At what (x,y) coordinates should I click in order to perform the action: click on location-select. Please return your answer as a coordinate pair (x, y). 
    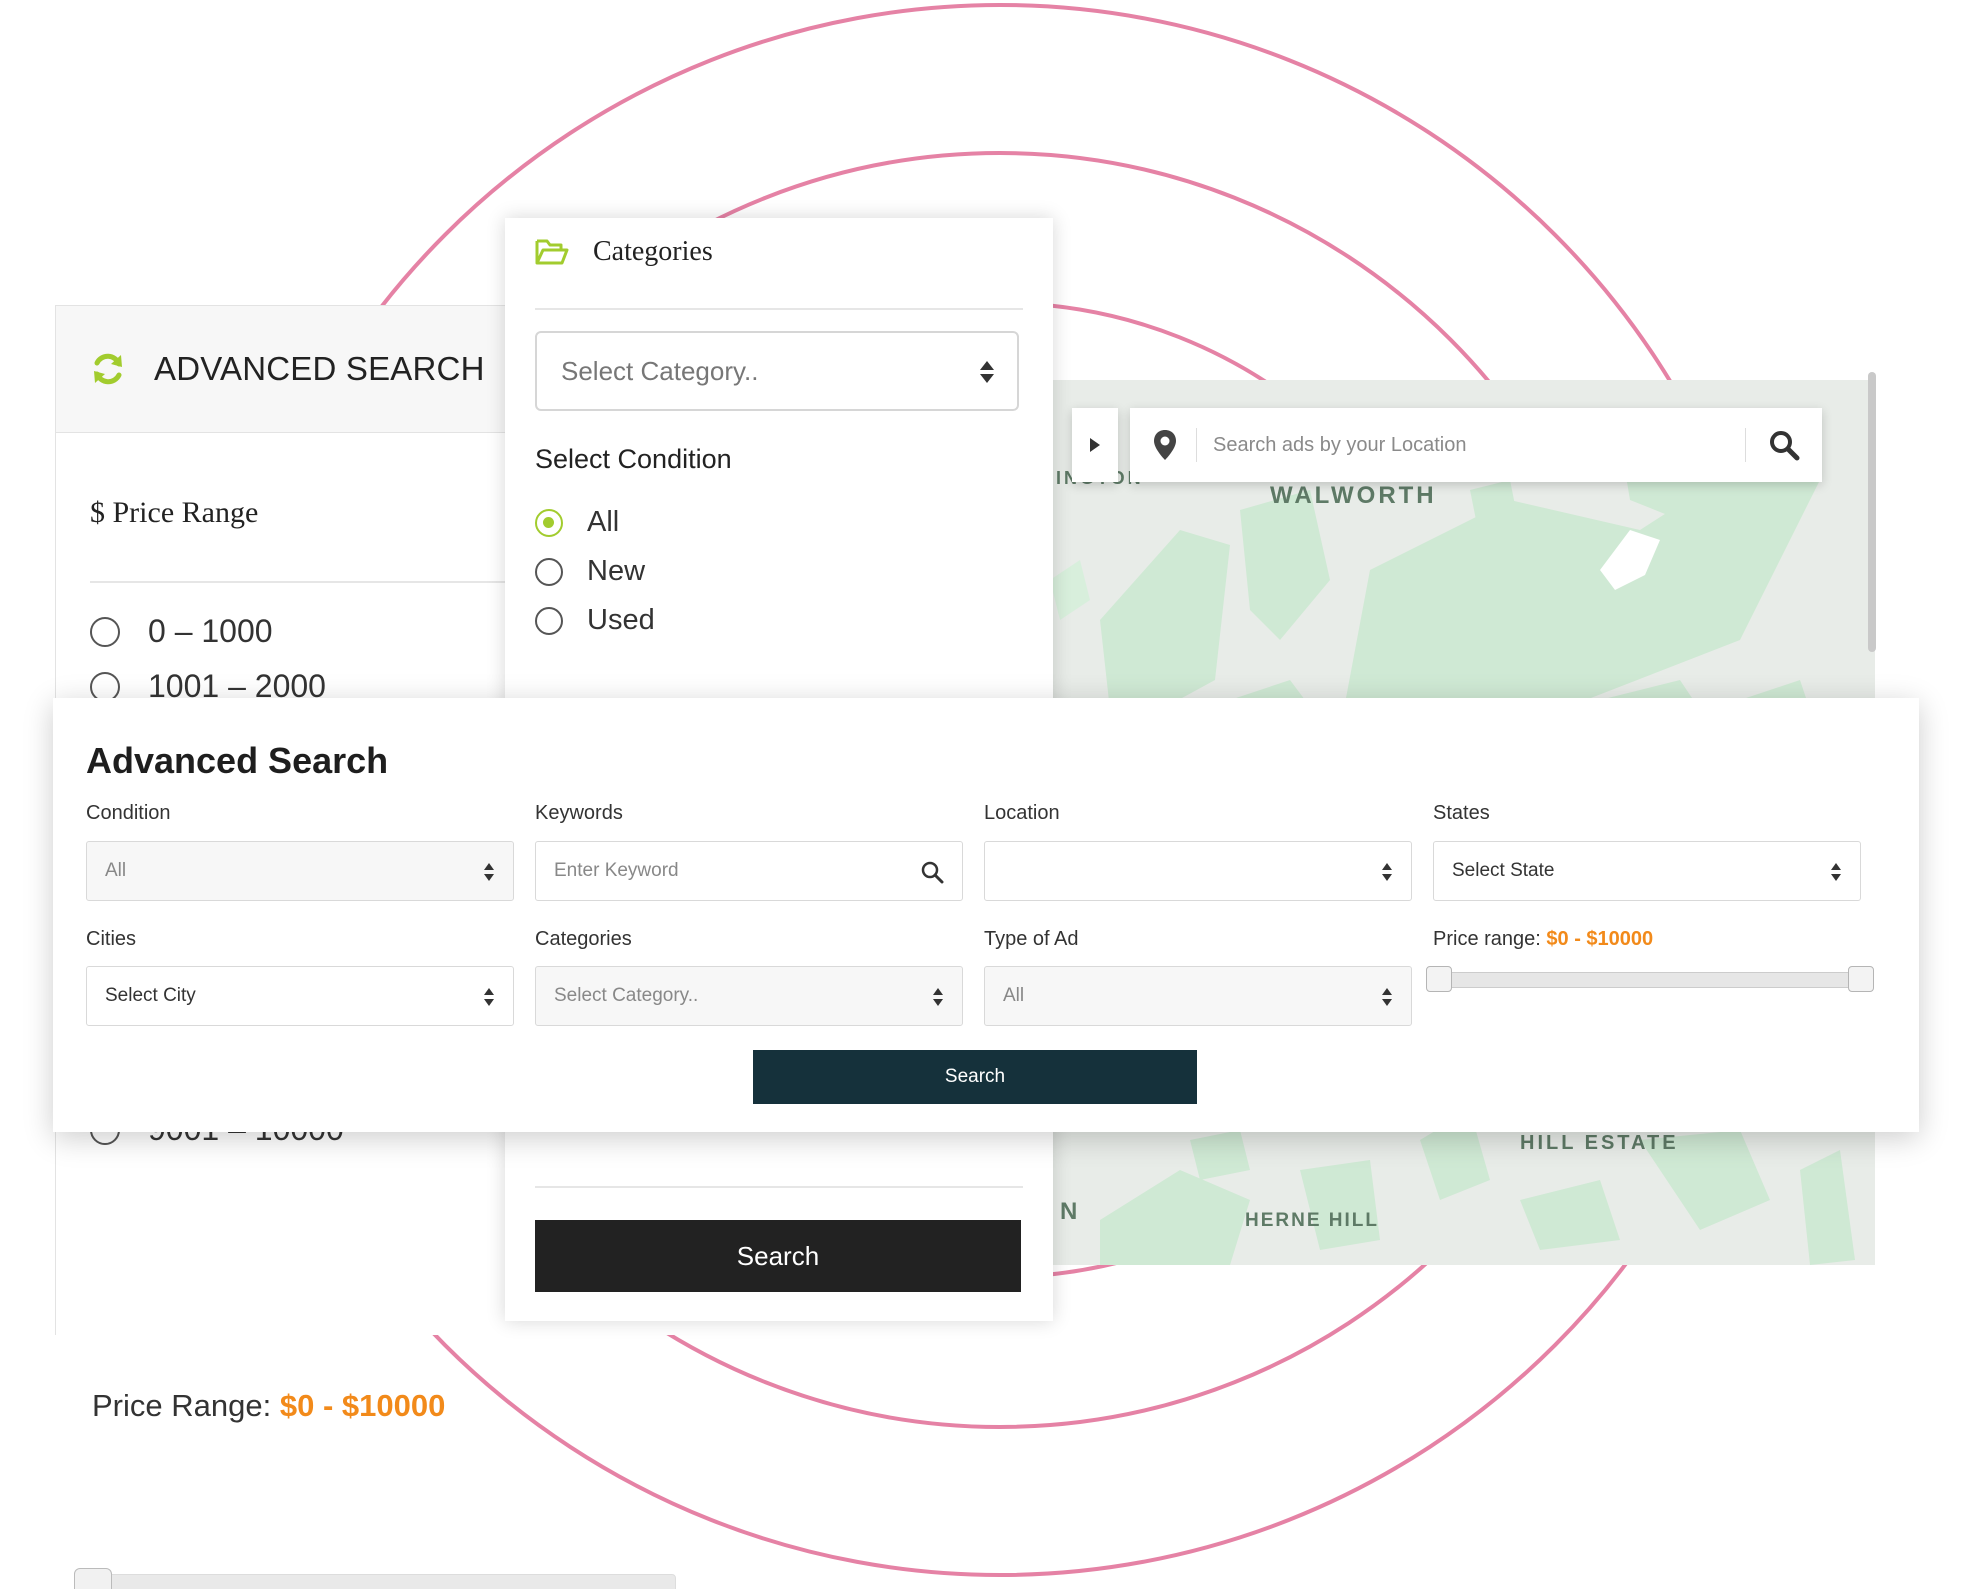
    Looking at the image, I should click on (1198, 871).